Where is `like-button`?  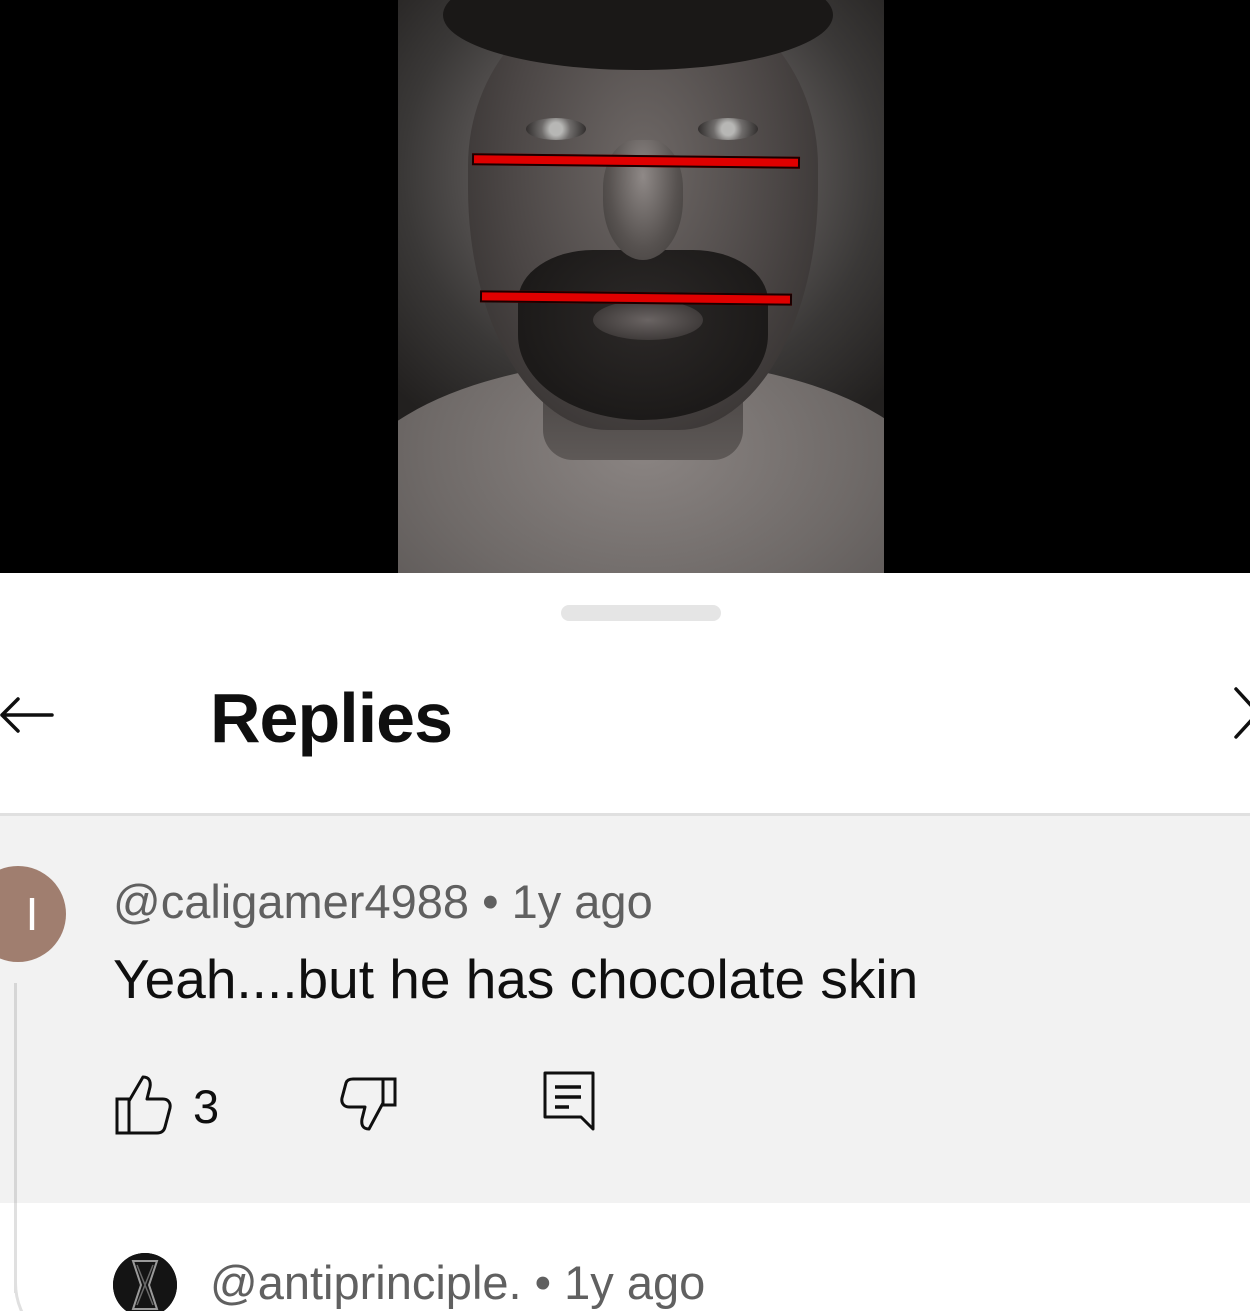
like-button is located at coordinates (143, 1106).